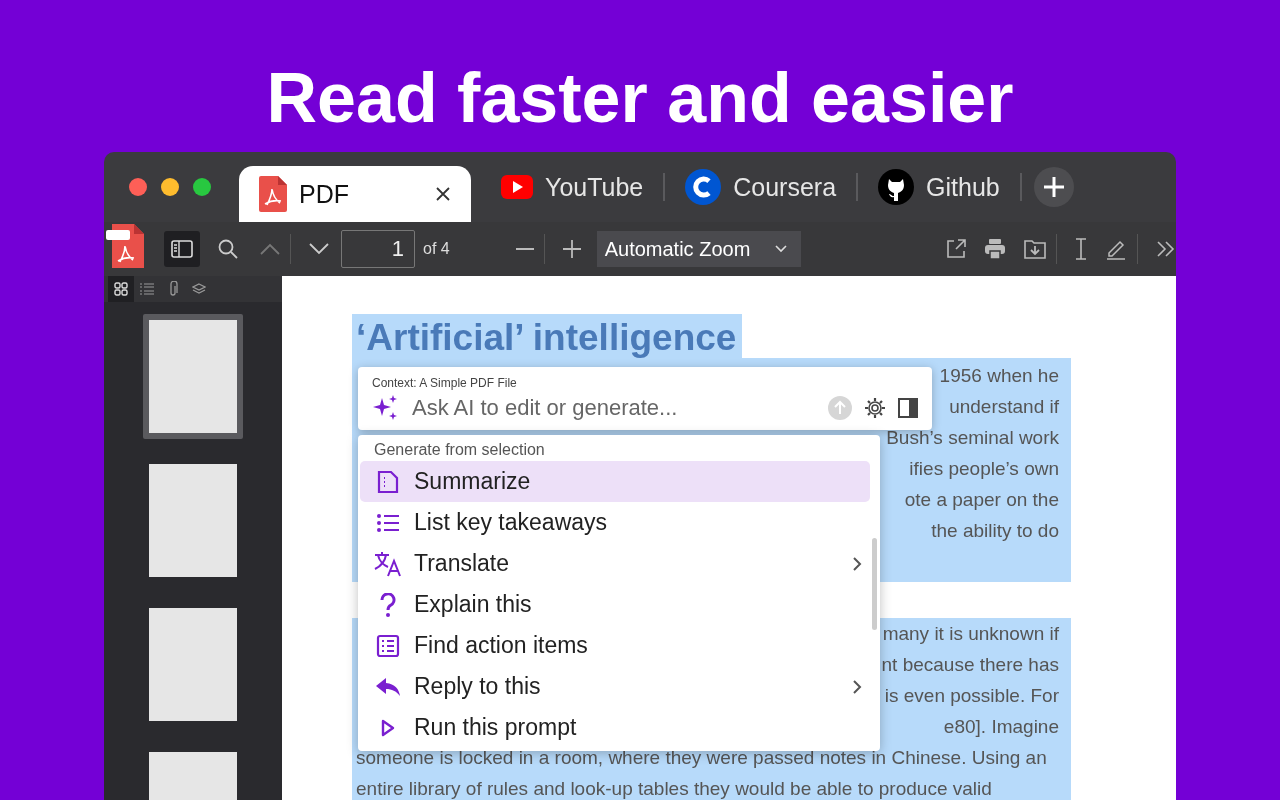 This screenshot has height=800, width=1280. I want to click on headline: Read faster and easier, so click(640, 98).